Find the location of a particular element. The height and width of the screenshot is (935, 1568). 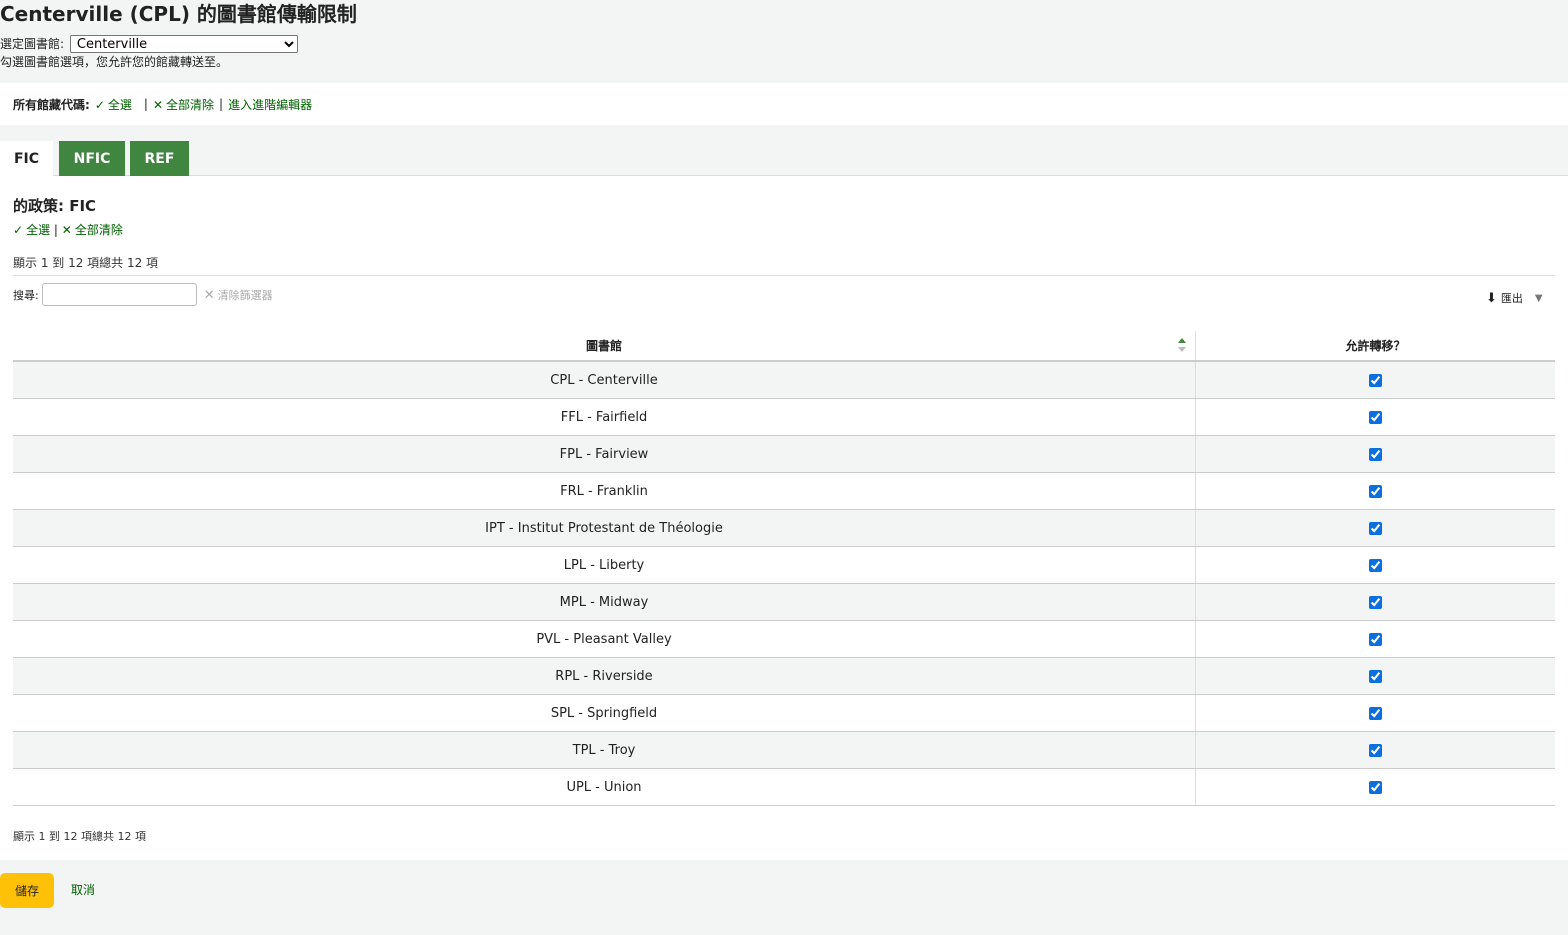

tab-fic: FIC is located at coordinates (26, 158).